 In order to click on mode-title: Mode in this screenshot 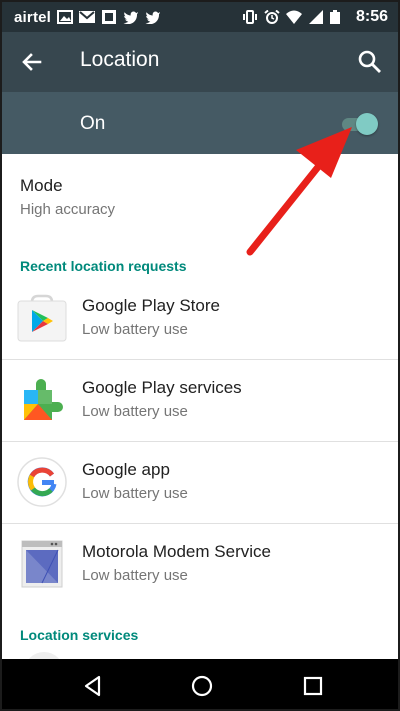, I will do `click(41, 185)`.